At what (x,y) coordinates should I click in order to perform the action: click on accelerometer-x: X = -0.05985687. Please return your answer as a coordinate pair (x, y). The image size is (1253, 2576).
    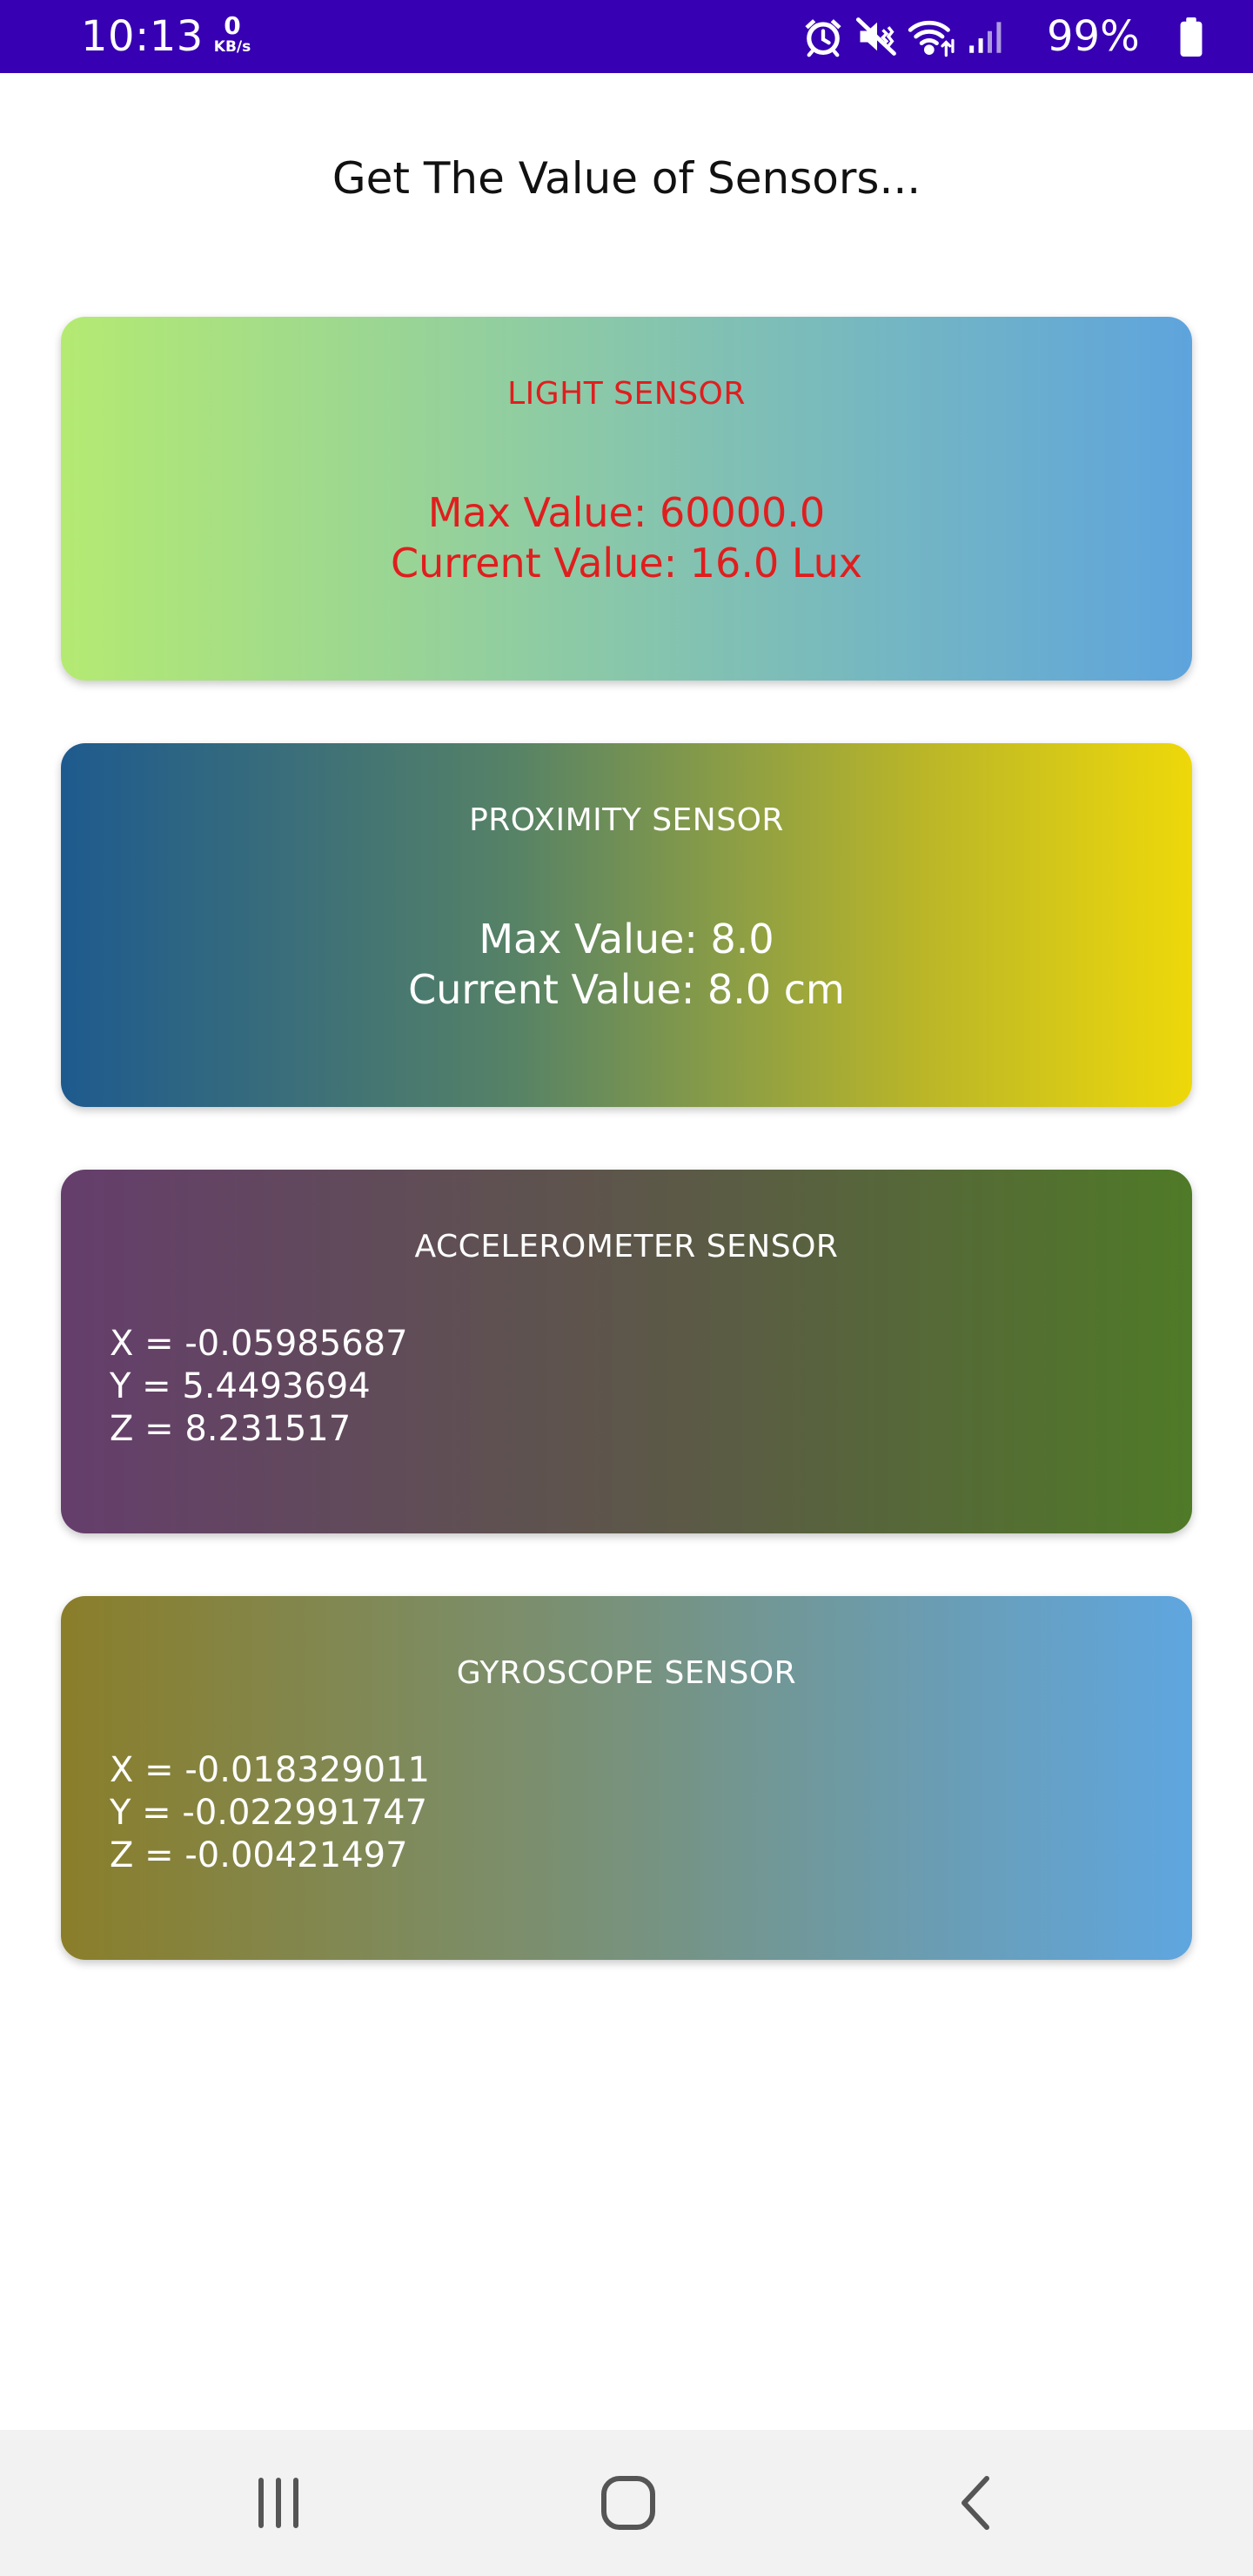
    Looking at the image, I should click on (259, 1344).